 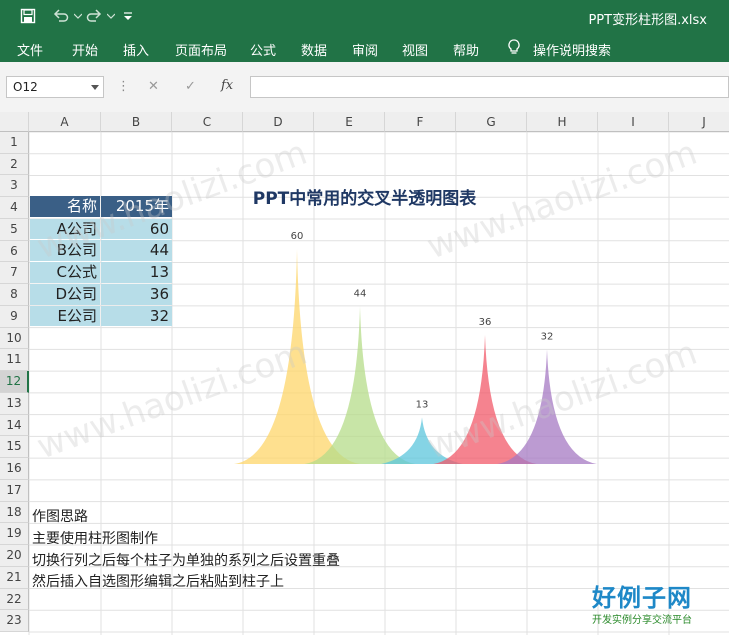 I want to click on name-box-value: O12, so click(x=25, y=87).